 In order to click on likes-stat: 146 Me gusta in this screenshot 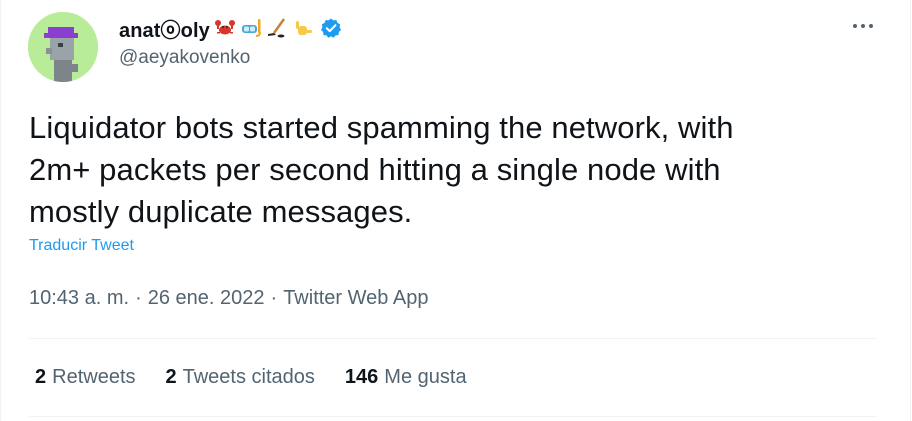, I will do `click(406, 377)`.